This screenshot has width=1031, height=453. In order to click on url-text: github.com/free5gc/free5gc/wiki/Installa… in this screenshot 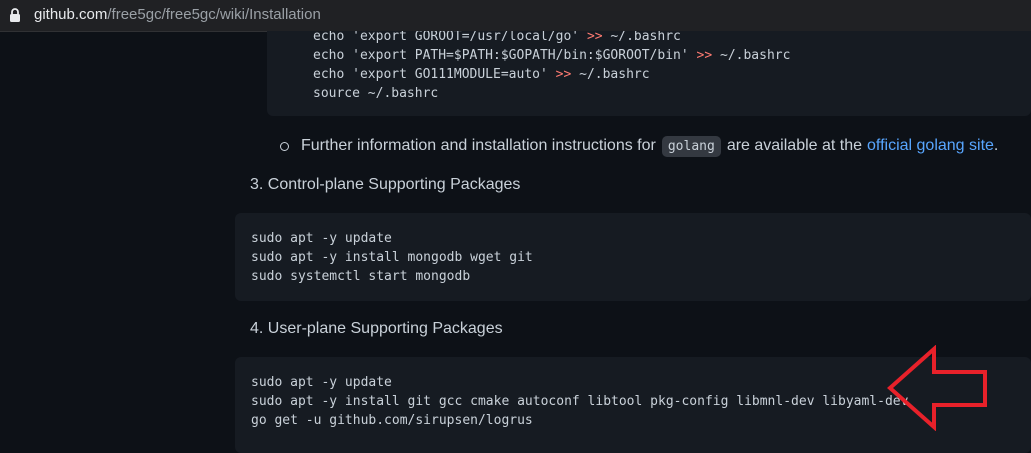, I will do `click(177, 14)`.